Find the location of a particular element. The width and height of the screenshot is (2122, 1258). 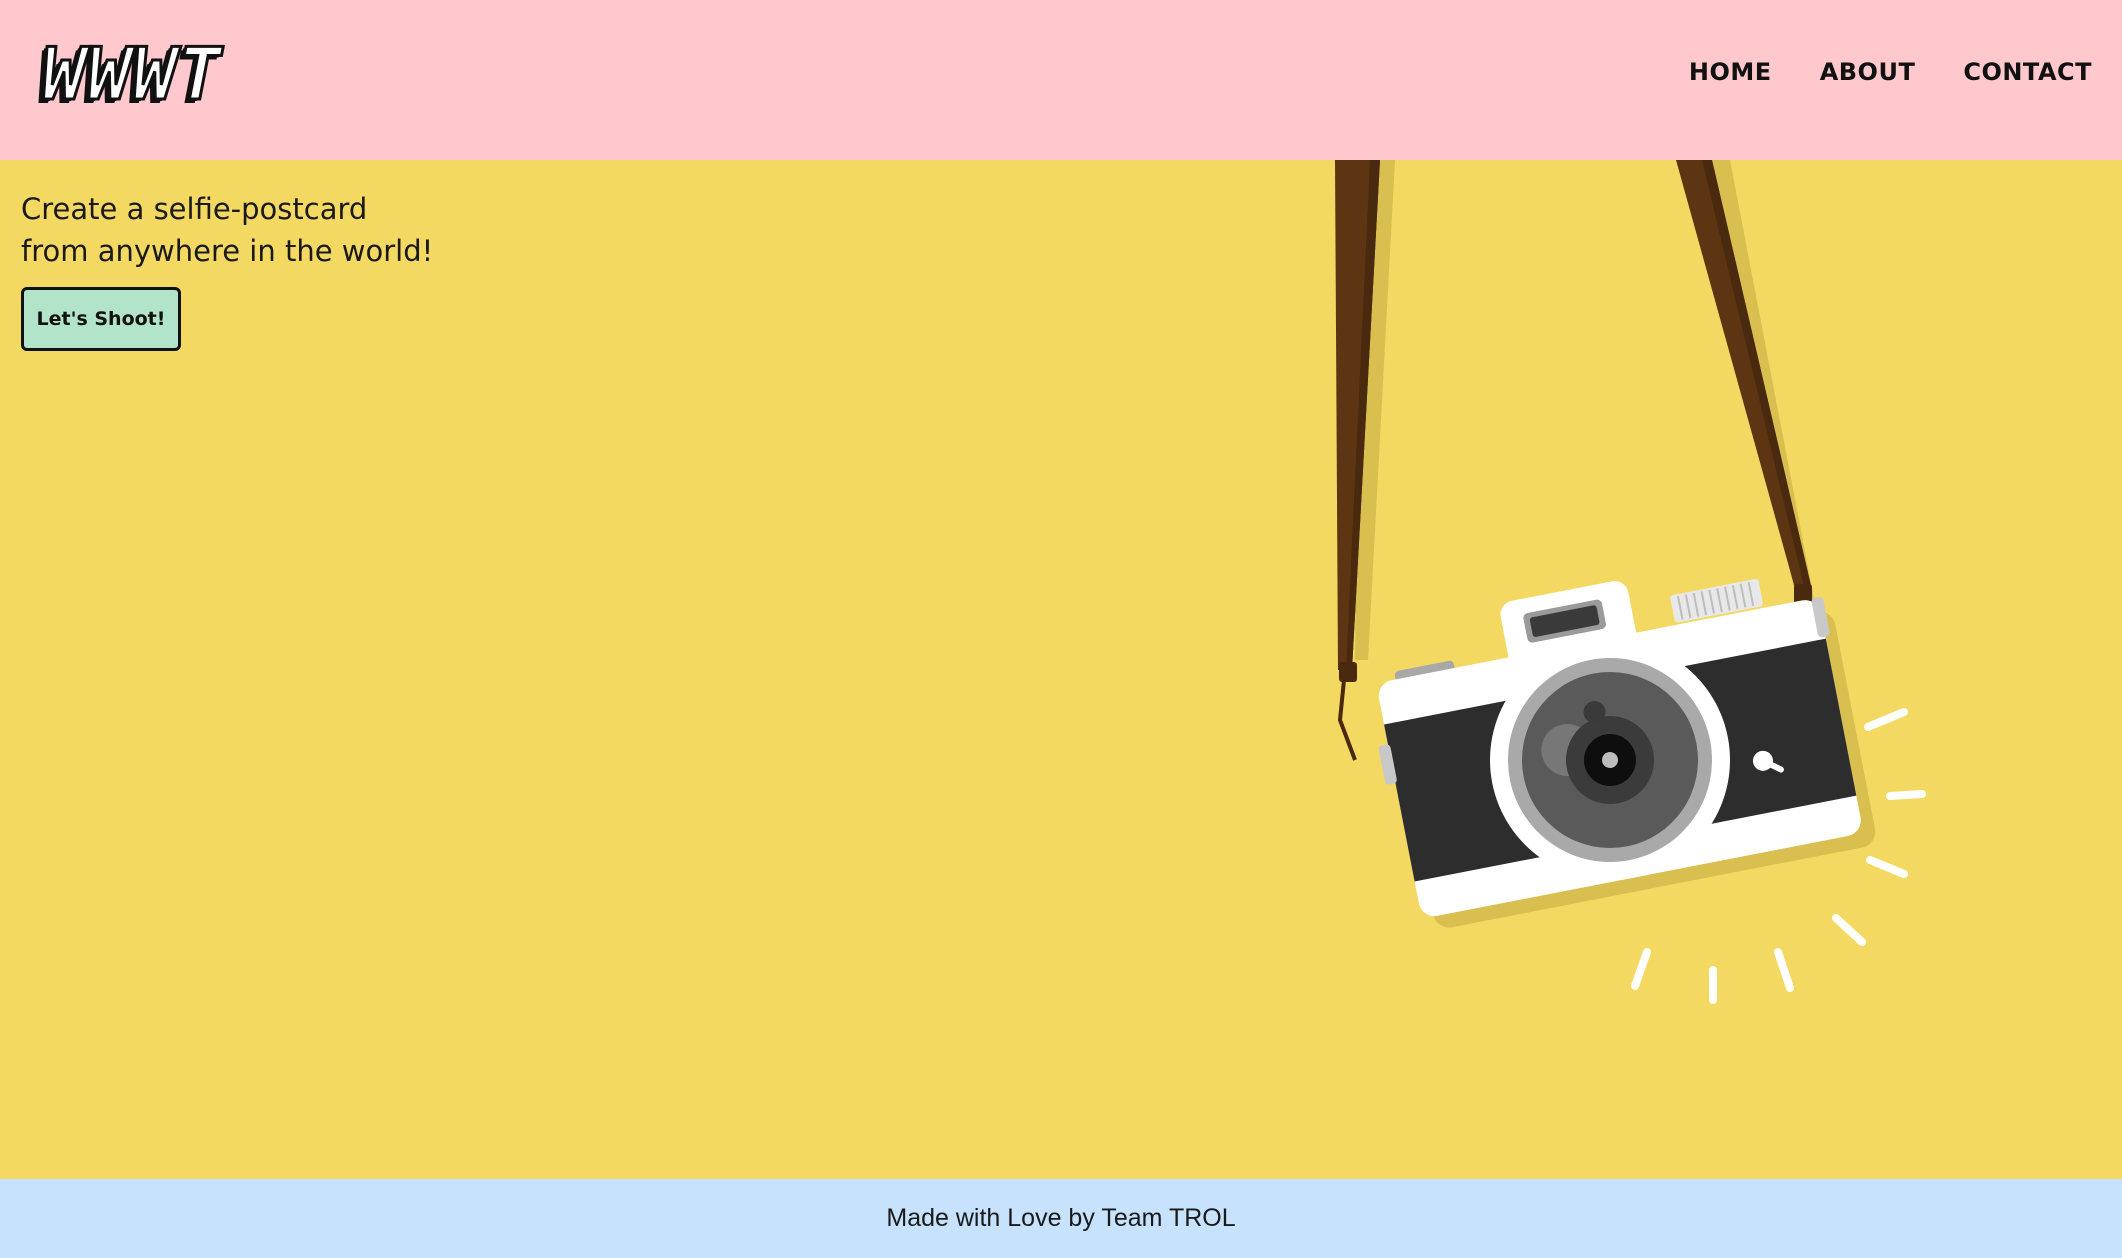

site-footer: Made with Love by Team TROL is located at coordinates (1061, 1218).